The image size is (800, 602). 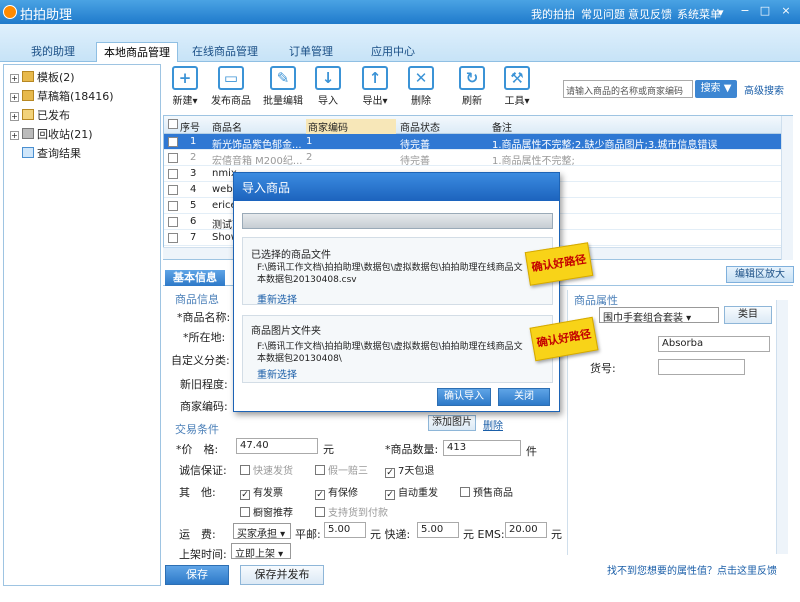 What do you see at coordinates (659, 315) in the screenshot?
I see `category-select: 围巾手套组合套装 ▾` at bounding box center [659, 315].